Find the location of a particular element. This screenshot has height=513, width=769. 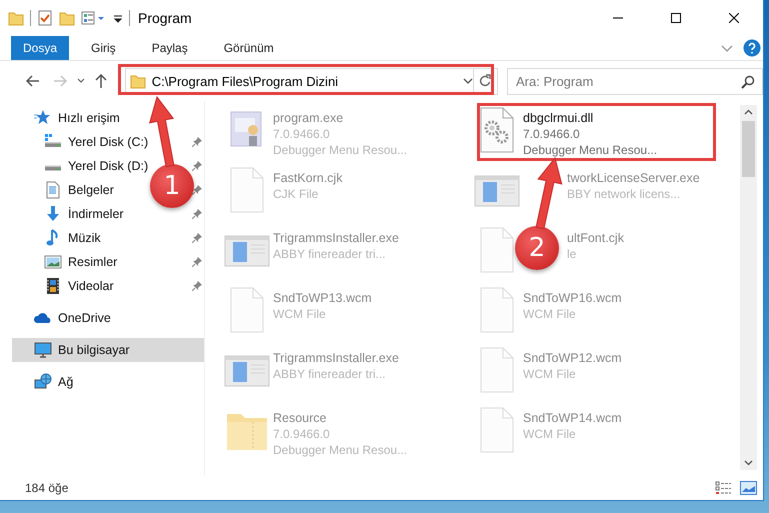

network-icon is located at coordinates (43, 382).